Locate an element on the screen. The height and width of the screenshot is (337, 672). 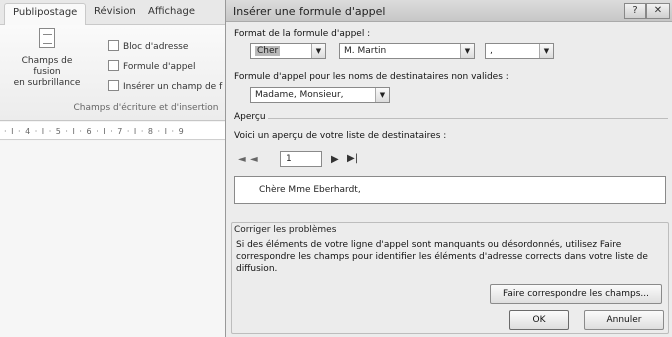
highlight-label-1: Champs de fusion is located at coordinates (47, 66).